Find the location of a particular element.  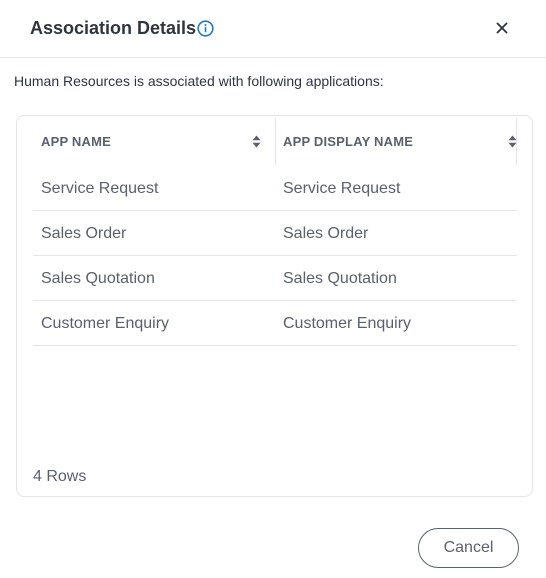

table-row: Customer Enquiry Customer Enquiry is located at coordinates (275, 323).